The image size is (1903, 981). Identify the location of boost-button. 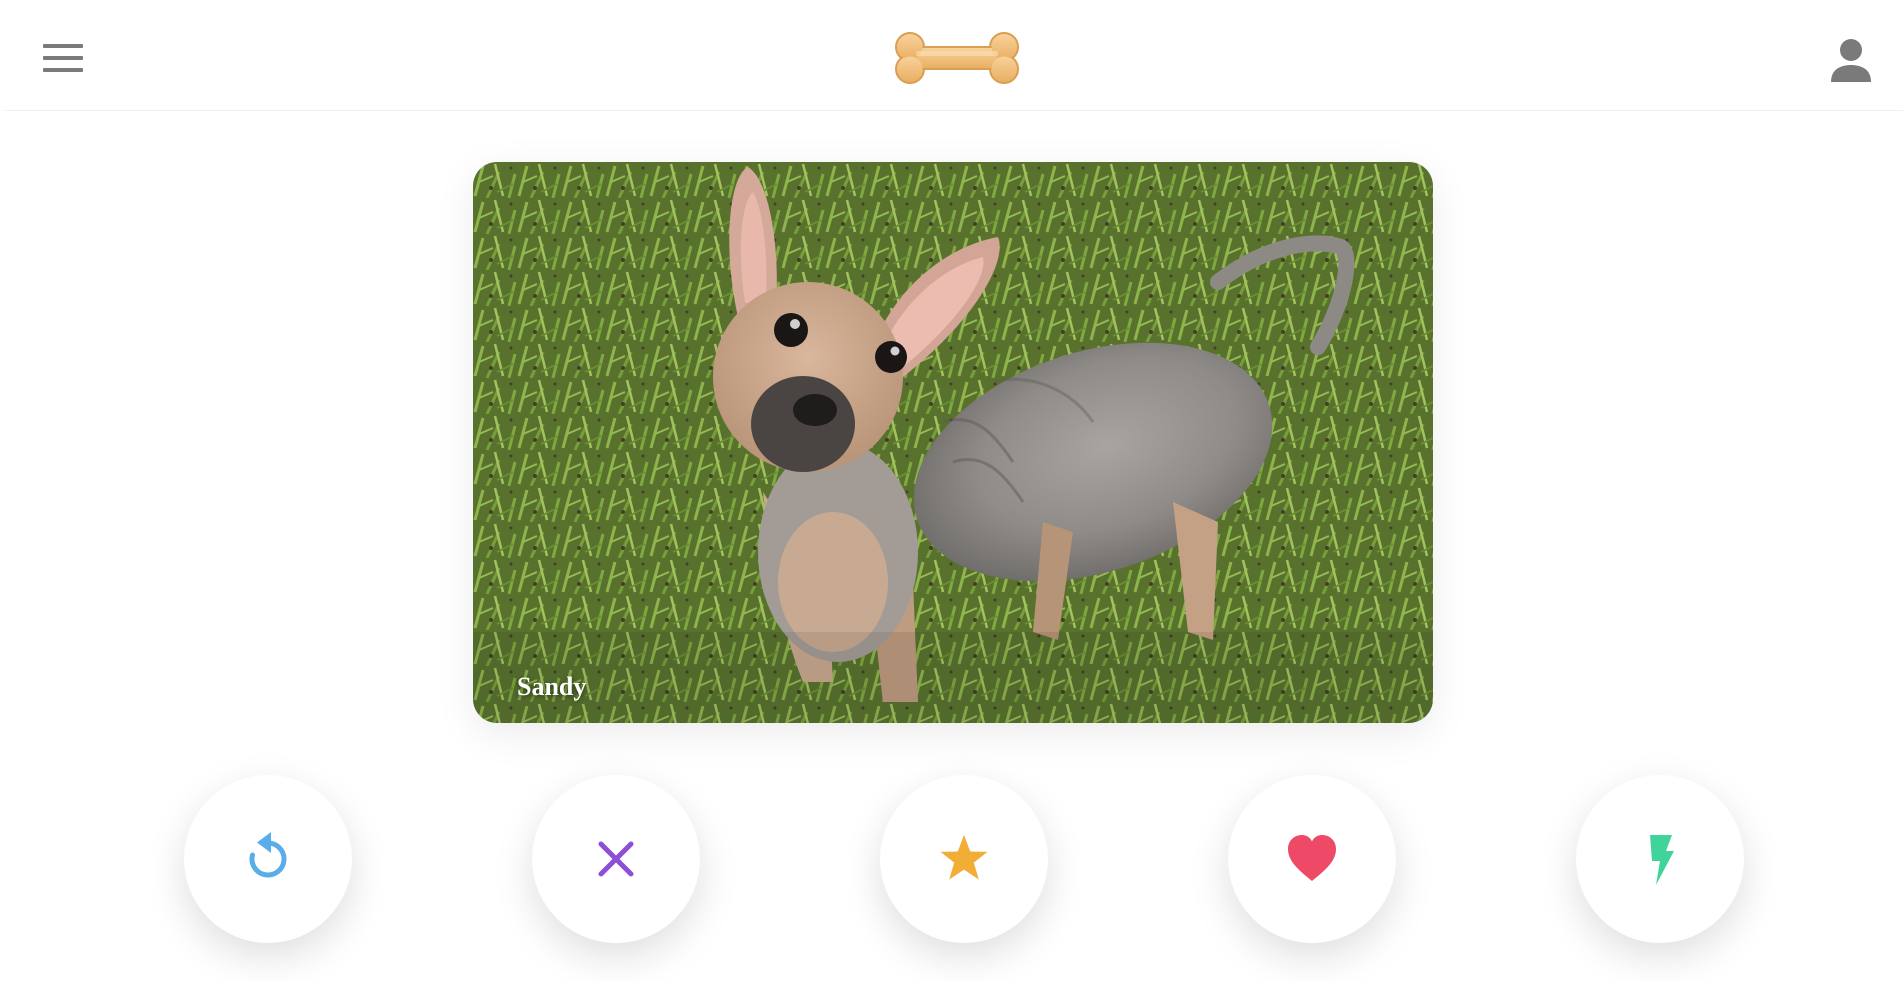
(1660, 859).